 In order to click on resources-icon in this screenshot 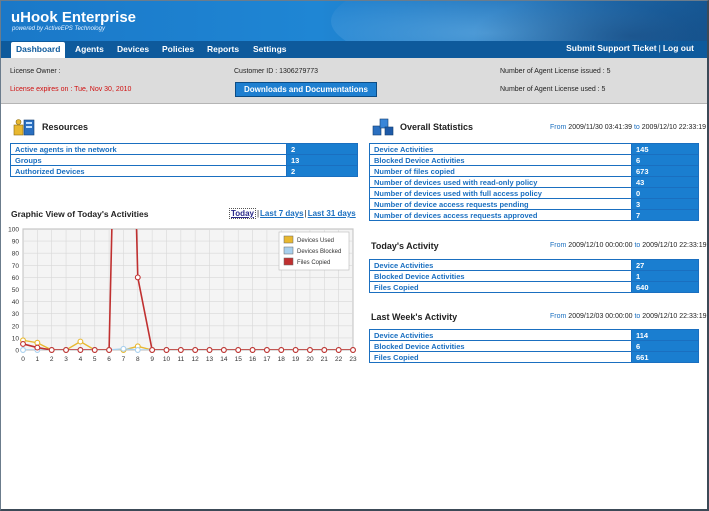, I will do `click(24, 127)`.